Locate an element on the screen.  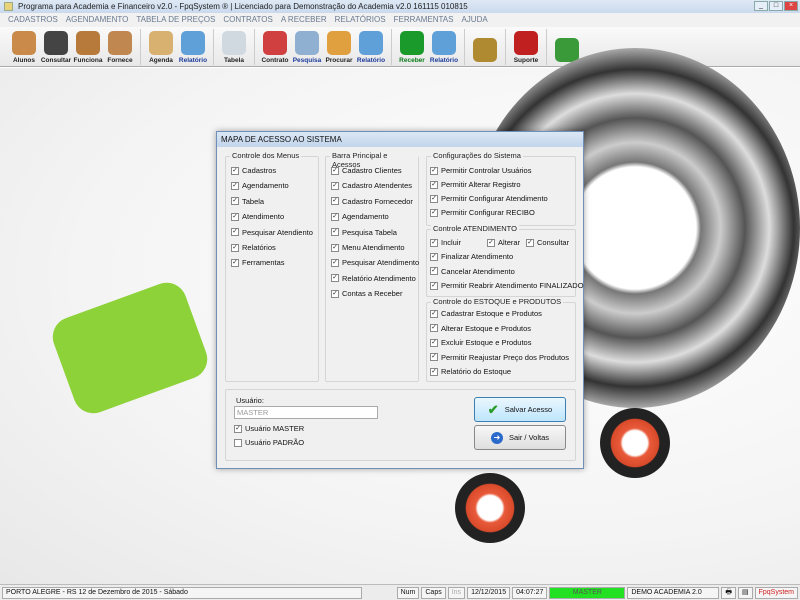
bar-access-checkbox: ✓ Menu Atendimento is located at coordinates (368, 247).